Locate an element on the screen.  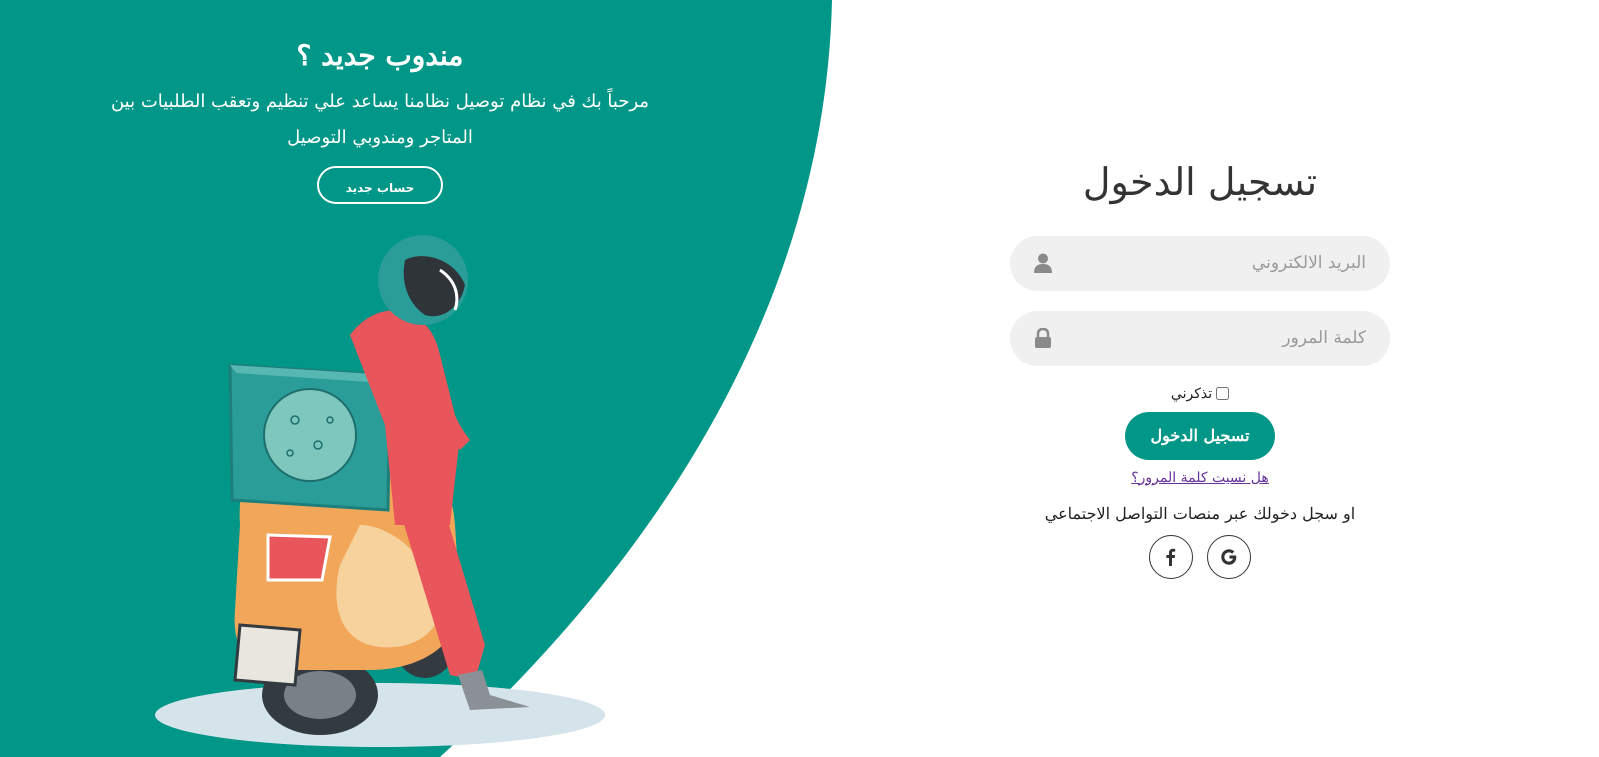
remember-checkbox is located at coordinates (1223, 394).